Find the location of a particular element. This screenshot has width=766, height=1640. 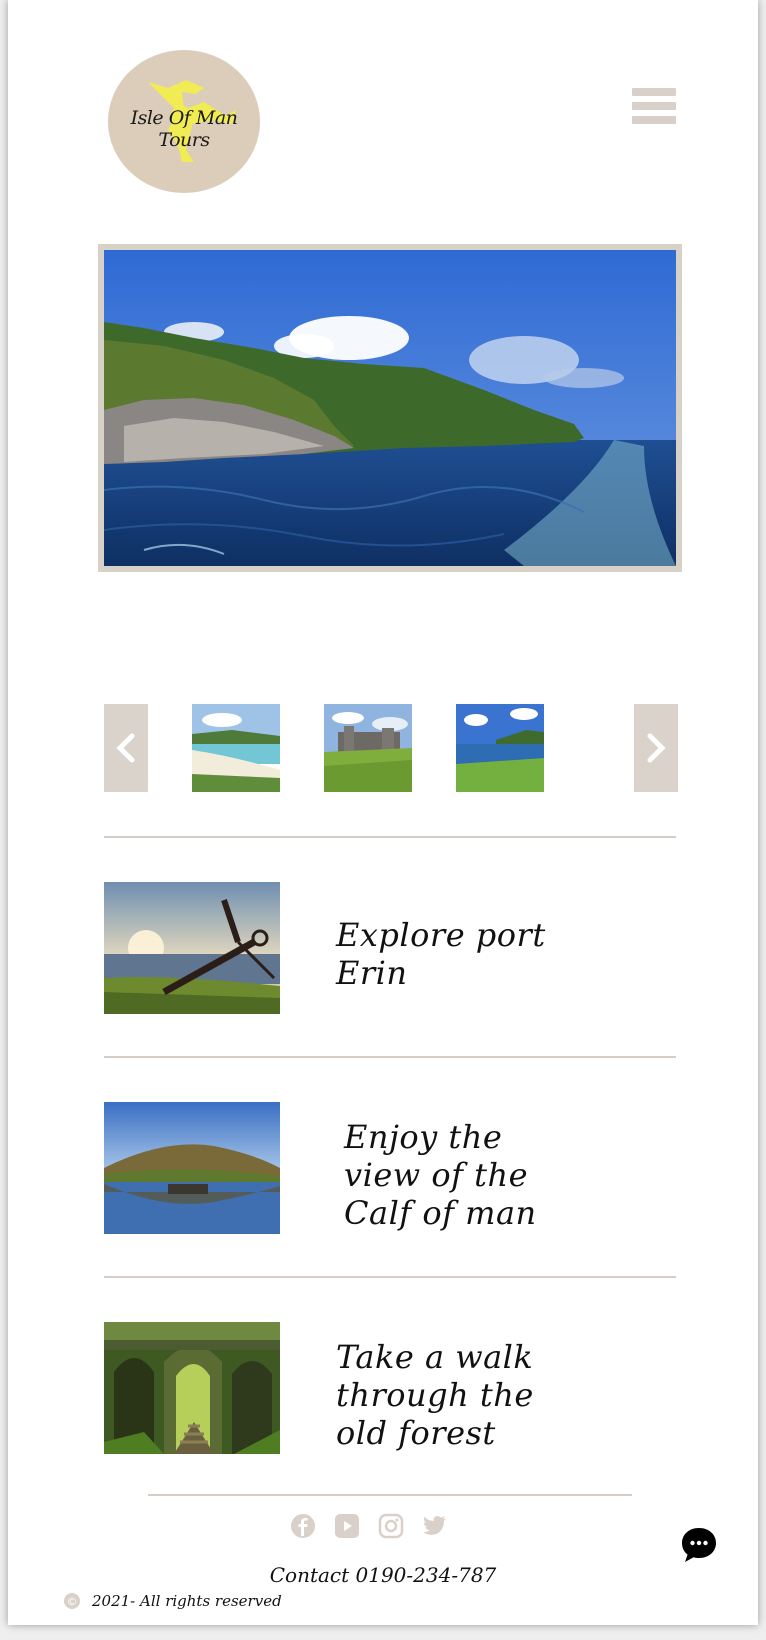

anchor-image is located at coordinates (192, 948).